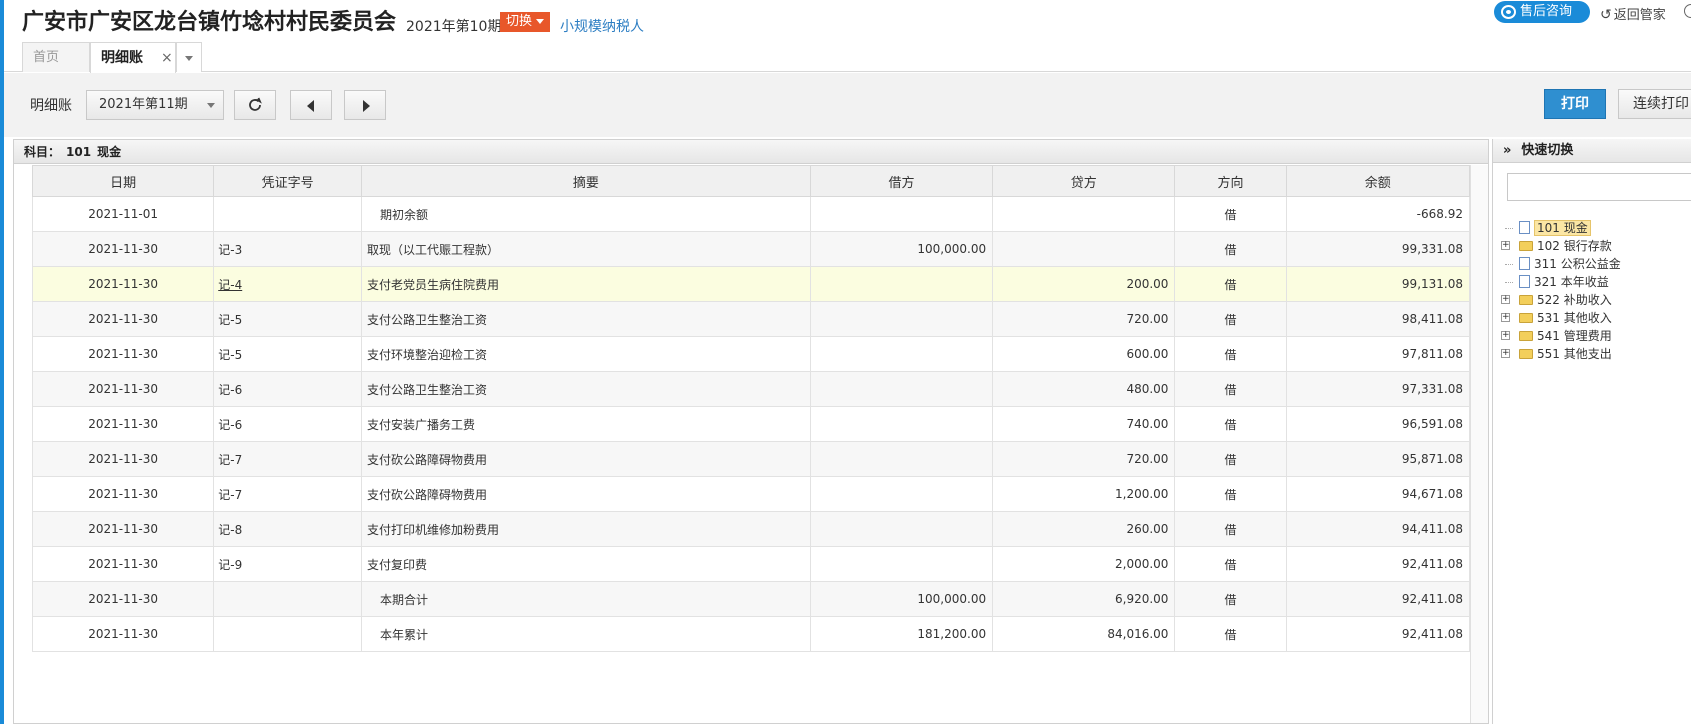  Describe the element at coordinates (1507, 150) in the screenshot. I see `collapse-panel-icon: »` at that location.